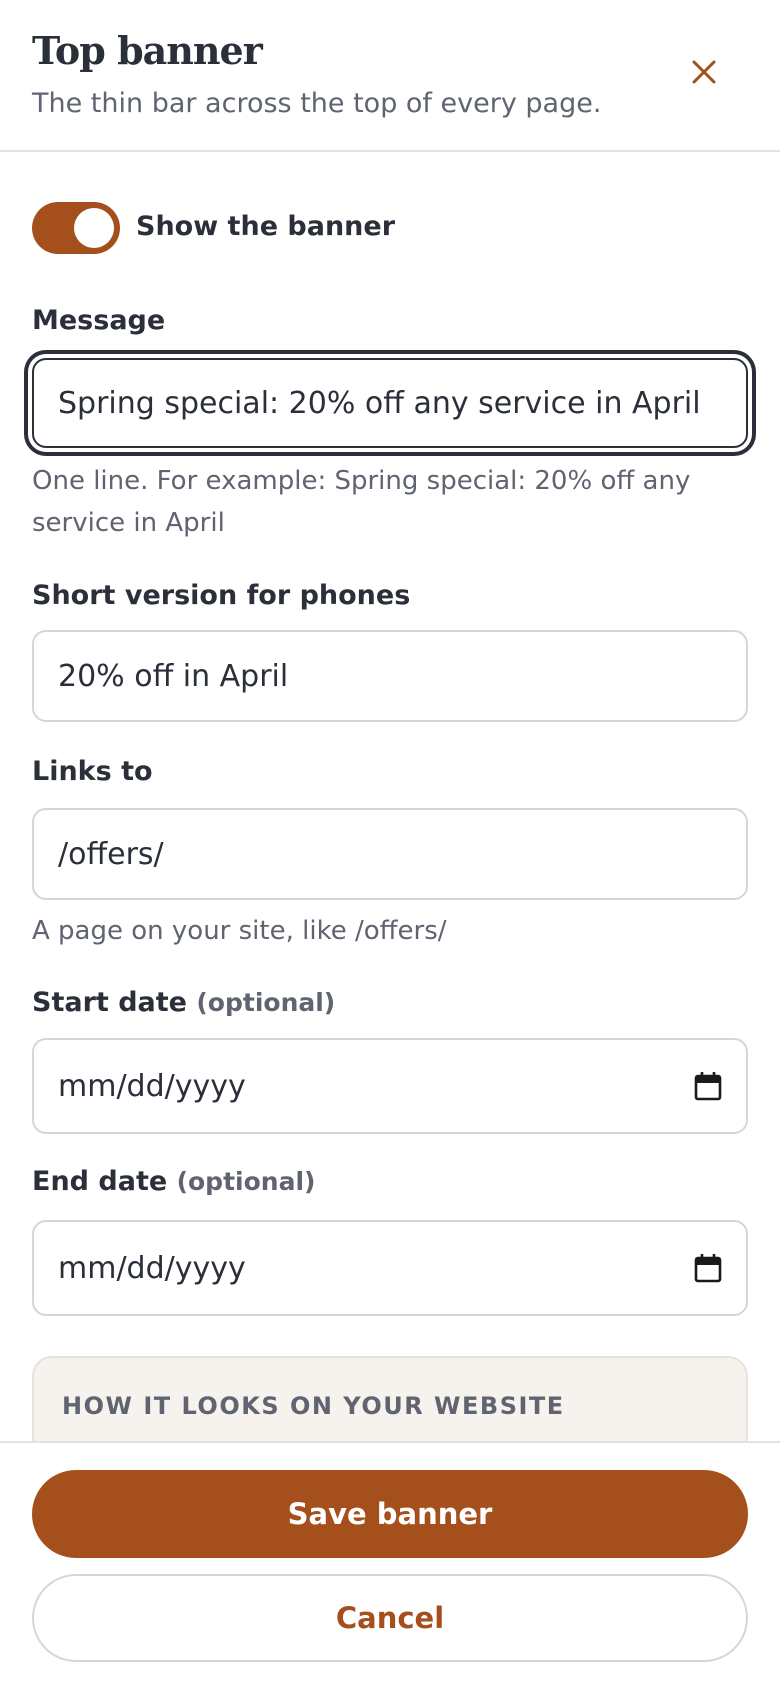 Image resolution: width=780 pixels, height=1688 pixels. What do you see at coordinates (390, 1268) in the screenshot?
I see `end-date-input: mm/dd/yyyy` at bounding box center [390, 1268].